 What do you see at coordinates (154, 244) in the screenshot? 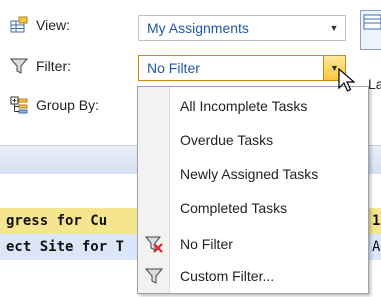
I see `clear-filter-icon` at bounding box center [154, 244].